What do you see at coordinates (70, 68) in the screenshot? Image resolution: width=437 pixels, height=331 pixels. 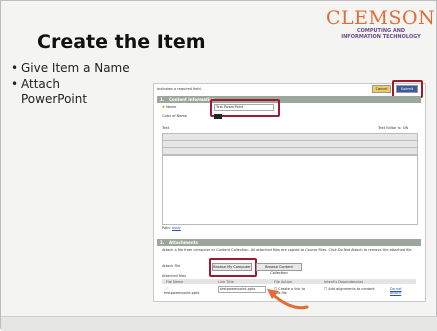 I see `bullet-item: Give Item a Name` at bounding box center [70, 68].